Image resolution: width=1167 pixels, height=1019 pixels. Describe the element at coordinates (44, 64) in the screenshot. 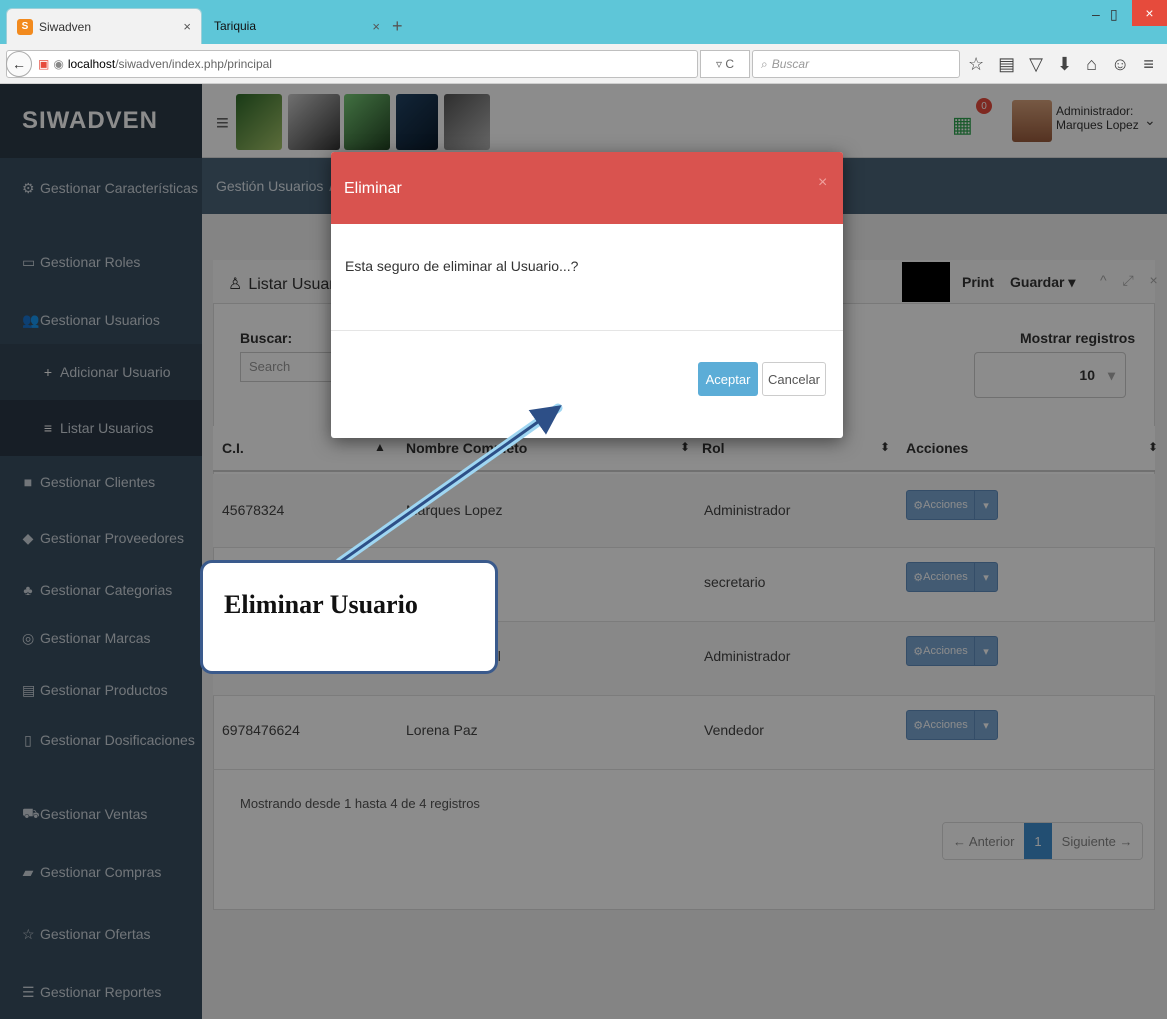

I see `lock-icon: ▣` at that location.